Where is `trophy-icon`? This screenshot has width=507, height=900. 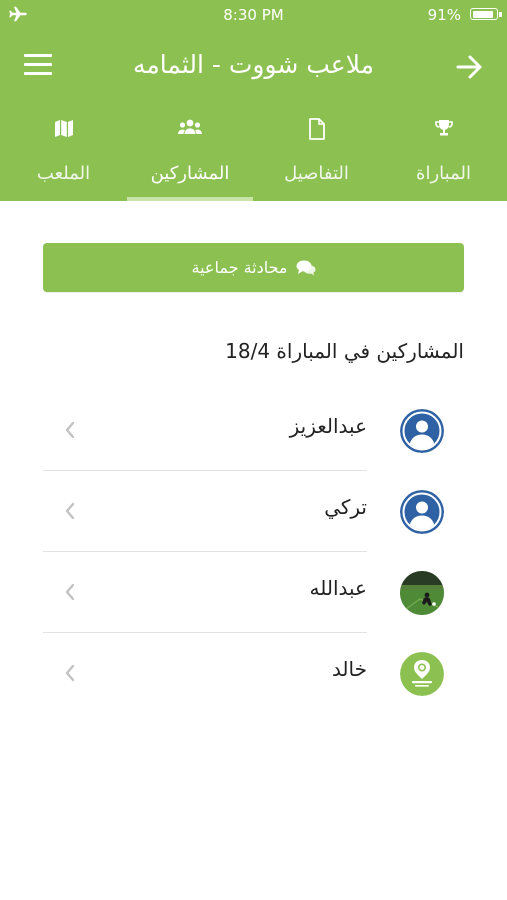
trophy-icon is located at coordinates (443, 129).